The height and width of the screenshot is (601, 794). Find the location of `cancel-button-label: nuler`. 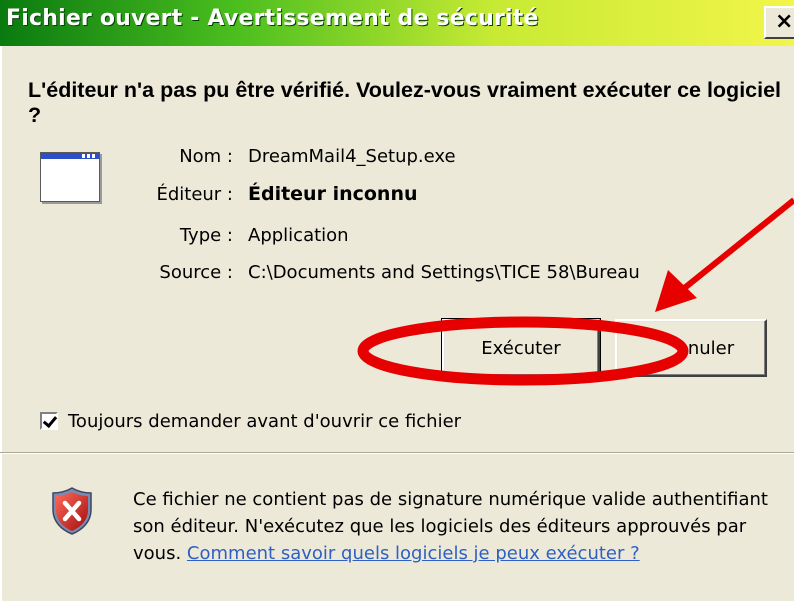

cancel-button-label: nuler is located at coordinates (711, 348).